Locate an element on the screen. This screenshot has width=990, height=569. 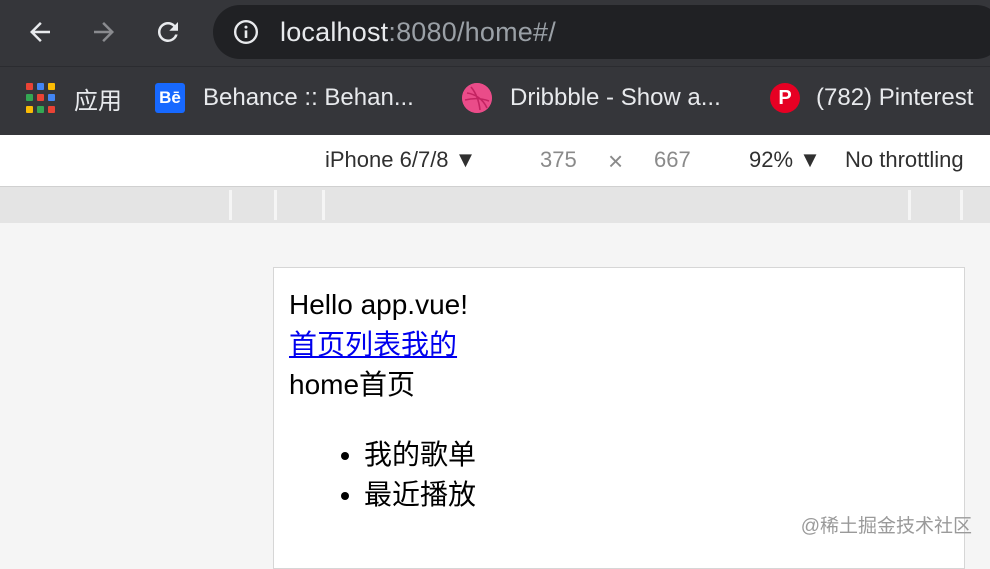
reload-button is located at coordinates (168, 32).